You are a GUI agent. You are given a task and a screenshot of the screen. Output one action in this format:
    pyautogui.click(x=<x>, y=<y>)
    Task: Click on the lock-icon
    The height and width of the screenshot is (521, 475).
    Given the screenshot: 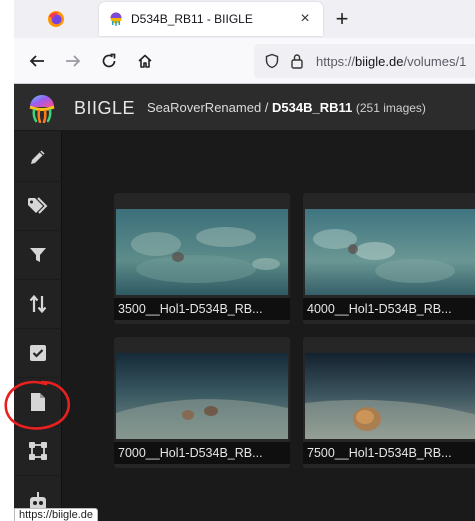 What is the action you would take?
    pyautogui.click(x=297, y=61)
    